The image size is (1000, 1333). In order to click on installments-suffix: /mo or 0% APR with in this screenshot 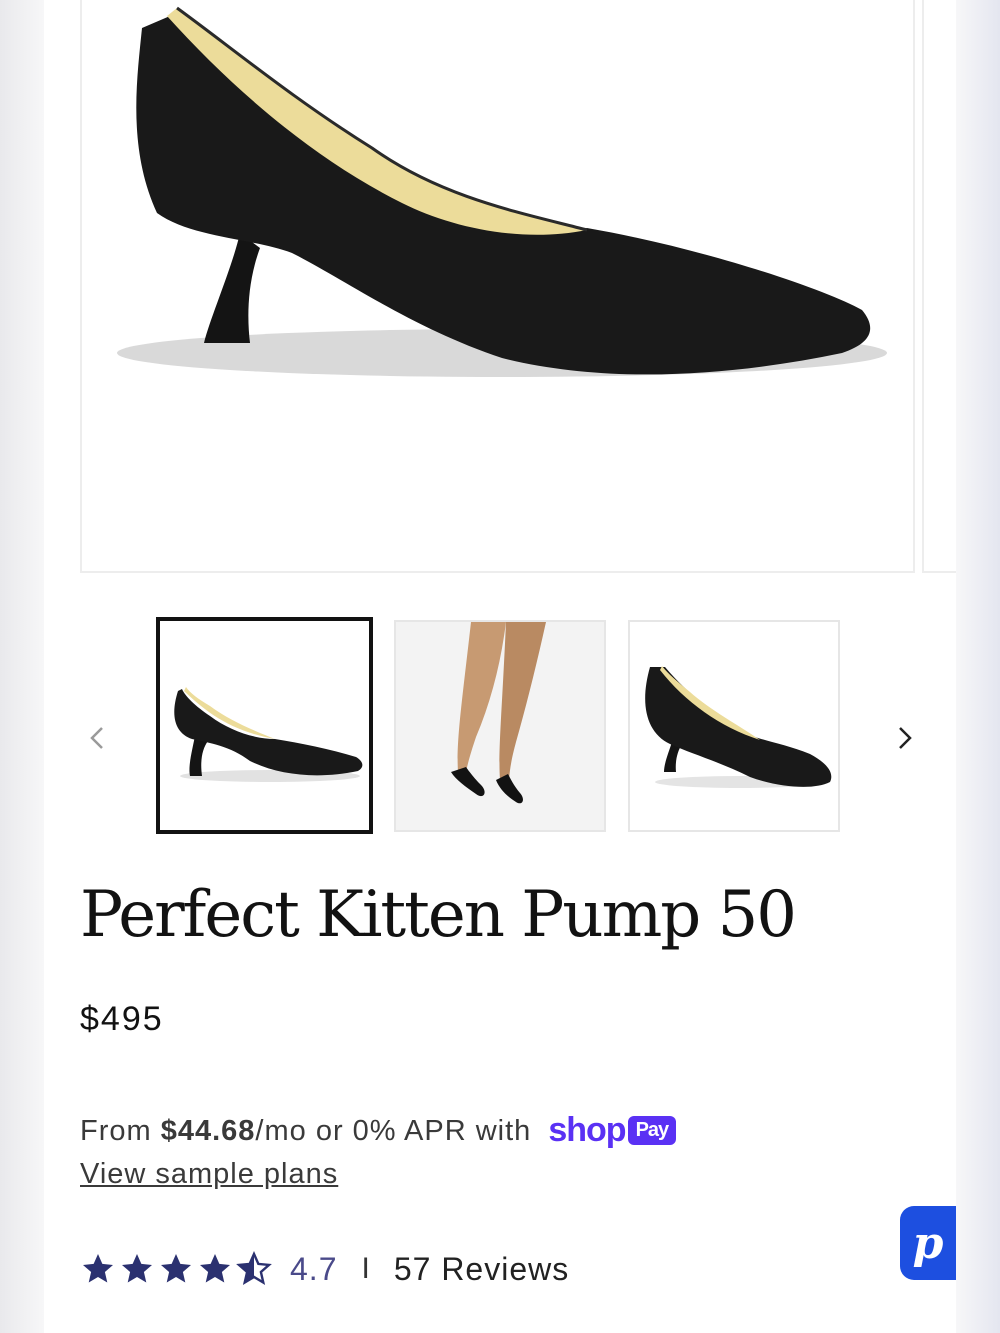, I will do `click(393, 1131)`.